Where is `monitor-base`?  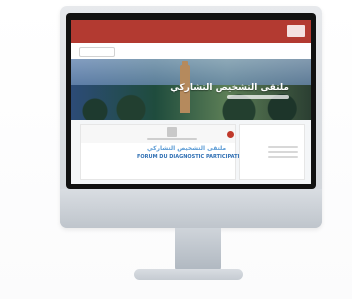
monitor-base is located at coordinates (188, 274).